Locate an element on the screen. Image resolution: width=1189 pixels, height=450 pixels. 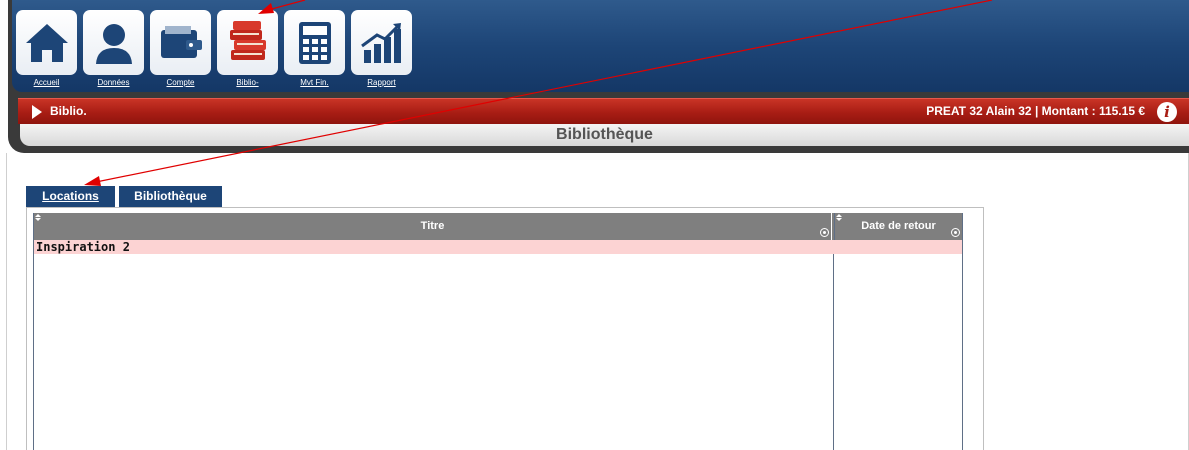
grid-header: Titre Date de retour is located at coordinates (498, 226).